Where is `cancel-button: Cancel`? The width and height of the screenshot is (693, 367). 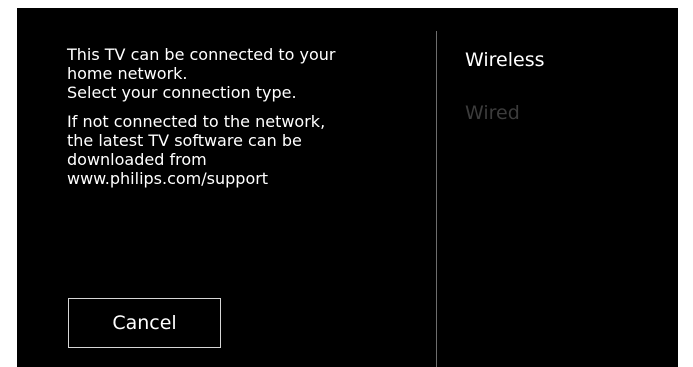 cancel-button: Cancel is located at coordinates (144, 323).